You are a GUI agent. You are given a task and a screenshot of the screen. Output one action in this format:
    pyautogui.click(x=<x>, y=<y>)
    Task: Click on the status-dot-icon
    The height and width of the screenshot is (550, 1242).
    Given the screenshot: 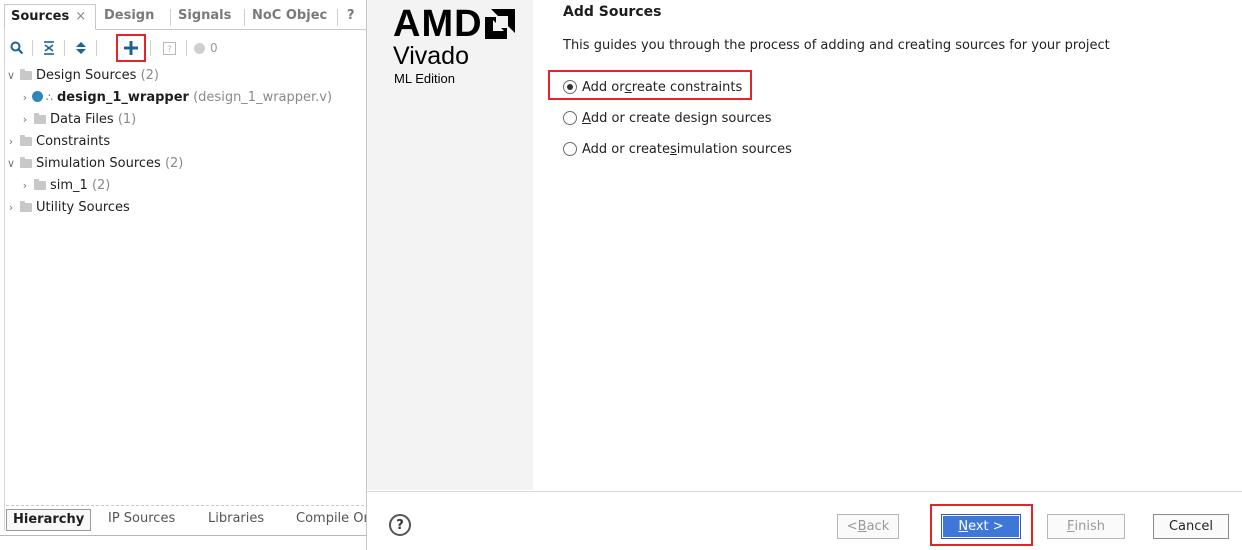 What is the action you would take?
    pyautogui.click(x=199, y=48)
    